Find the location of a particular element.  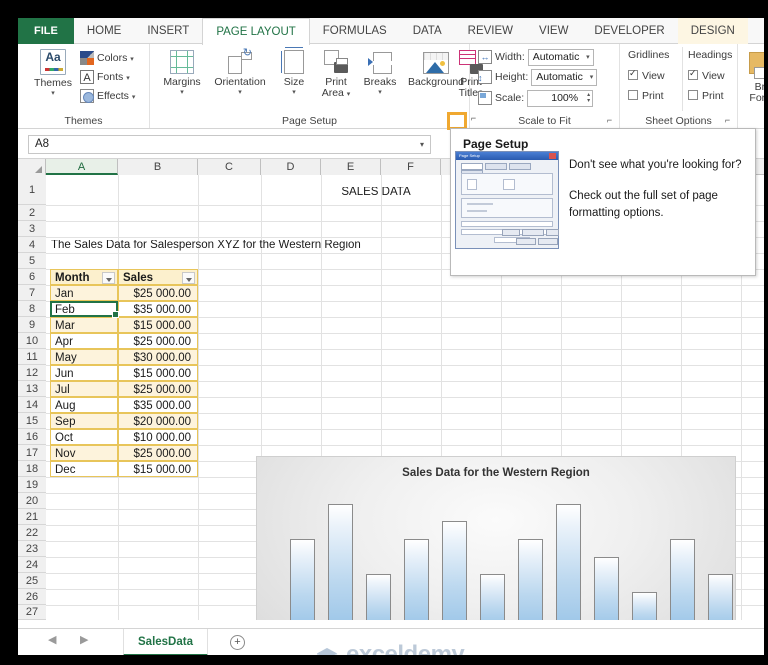

table-row: Dec is located at coordinates (84, 469).